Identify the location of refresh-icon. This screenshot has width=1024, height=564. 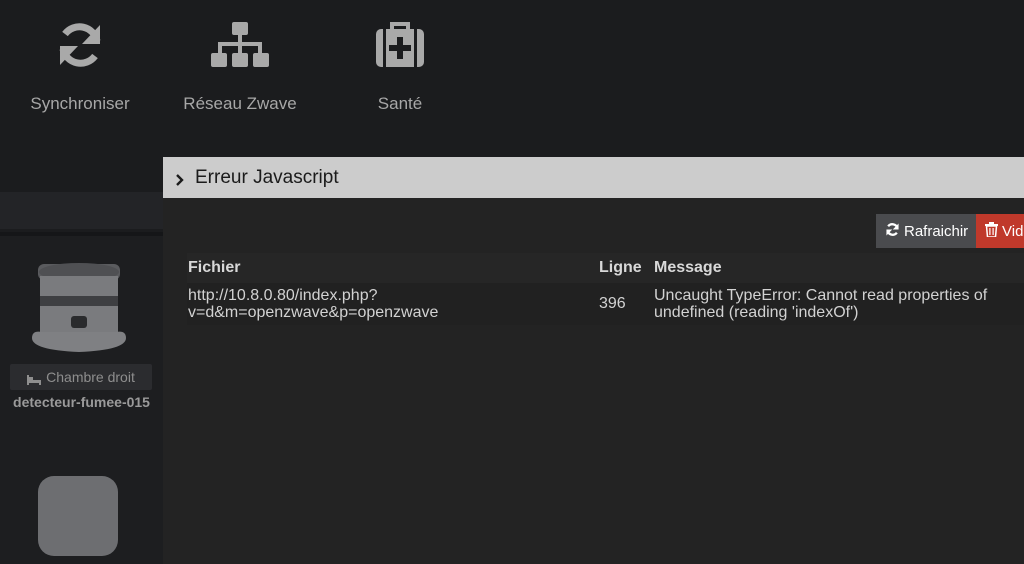
(892, 231).